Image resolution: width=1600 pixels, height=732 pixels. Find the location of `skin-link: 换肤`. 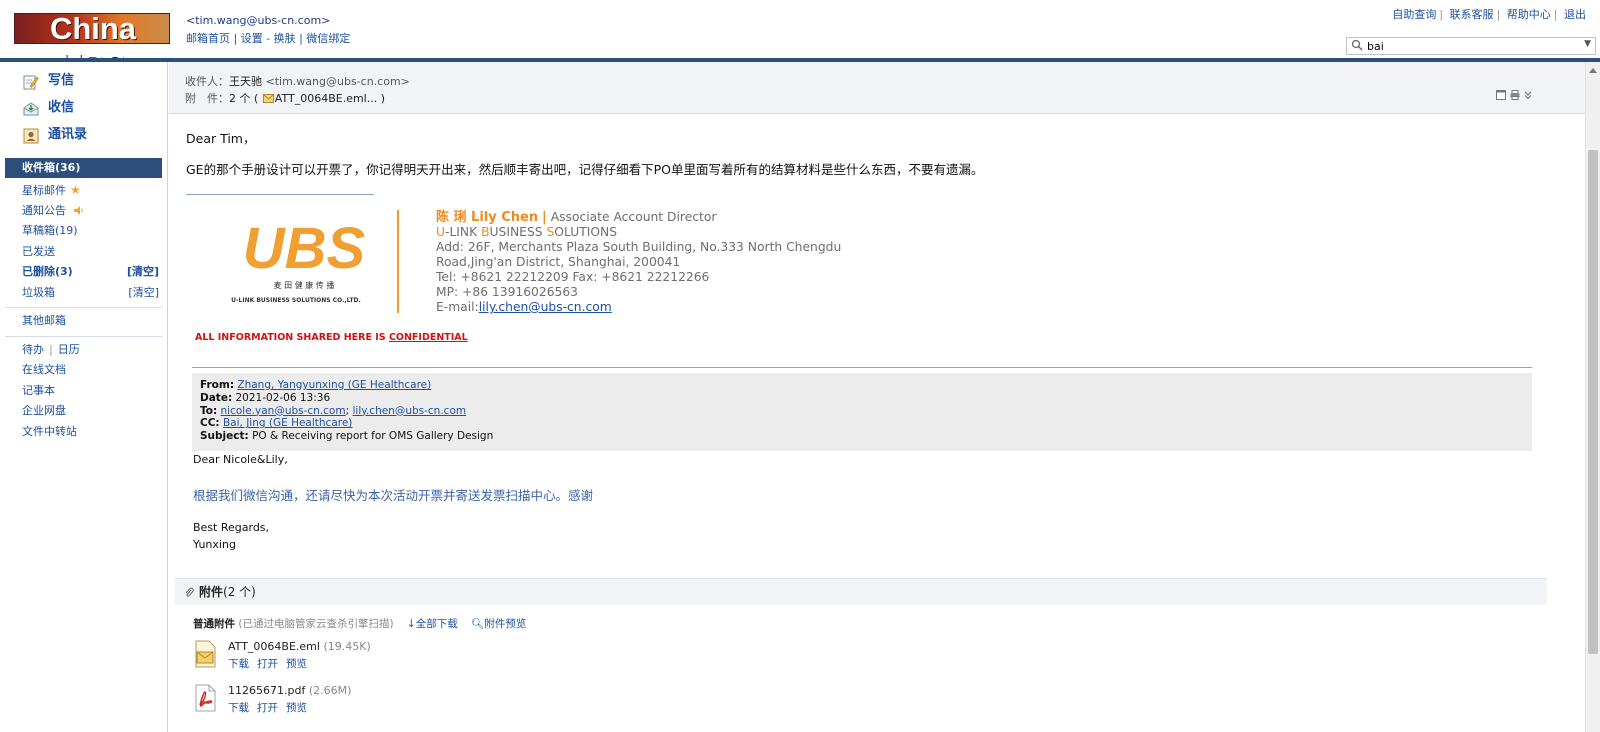

skin-link: 换肤 is located at coordinates (285, 38).